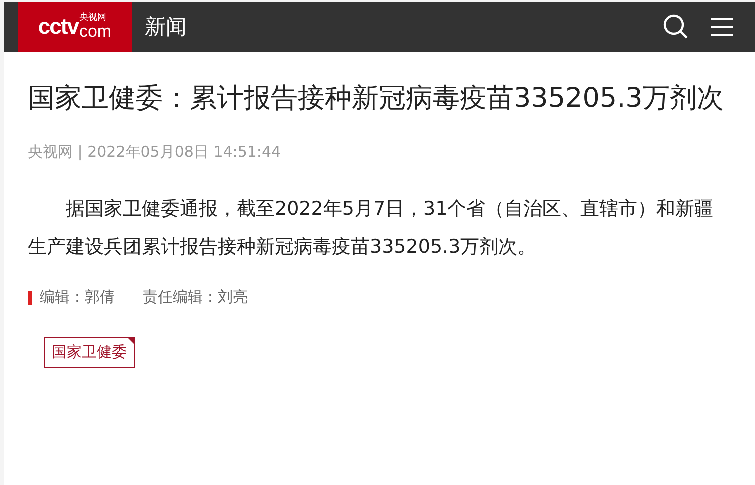  What do you see at coordinates (371, 228) in the screenshot?
I see `article-body: 据国家卫健委通报，截至2022年5月7日，31个省（自治区、直辖市）和新疆生产建设兵团累计报告接种新冠病毒疫苗335205.3万剂次。` at bounding box center [371, 228].